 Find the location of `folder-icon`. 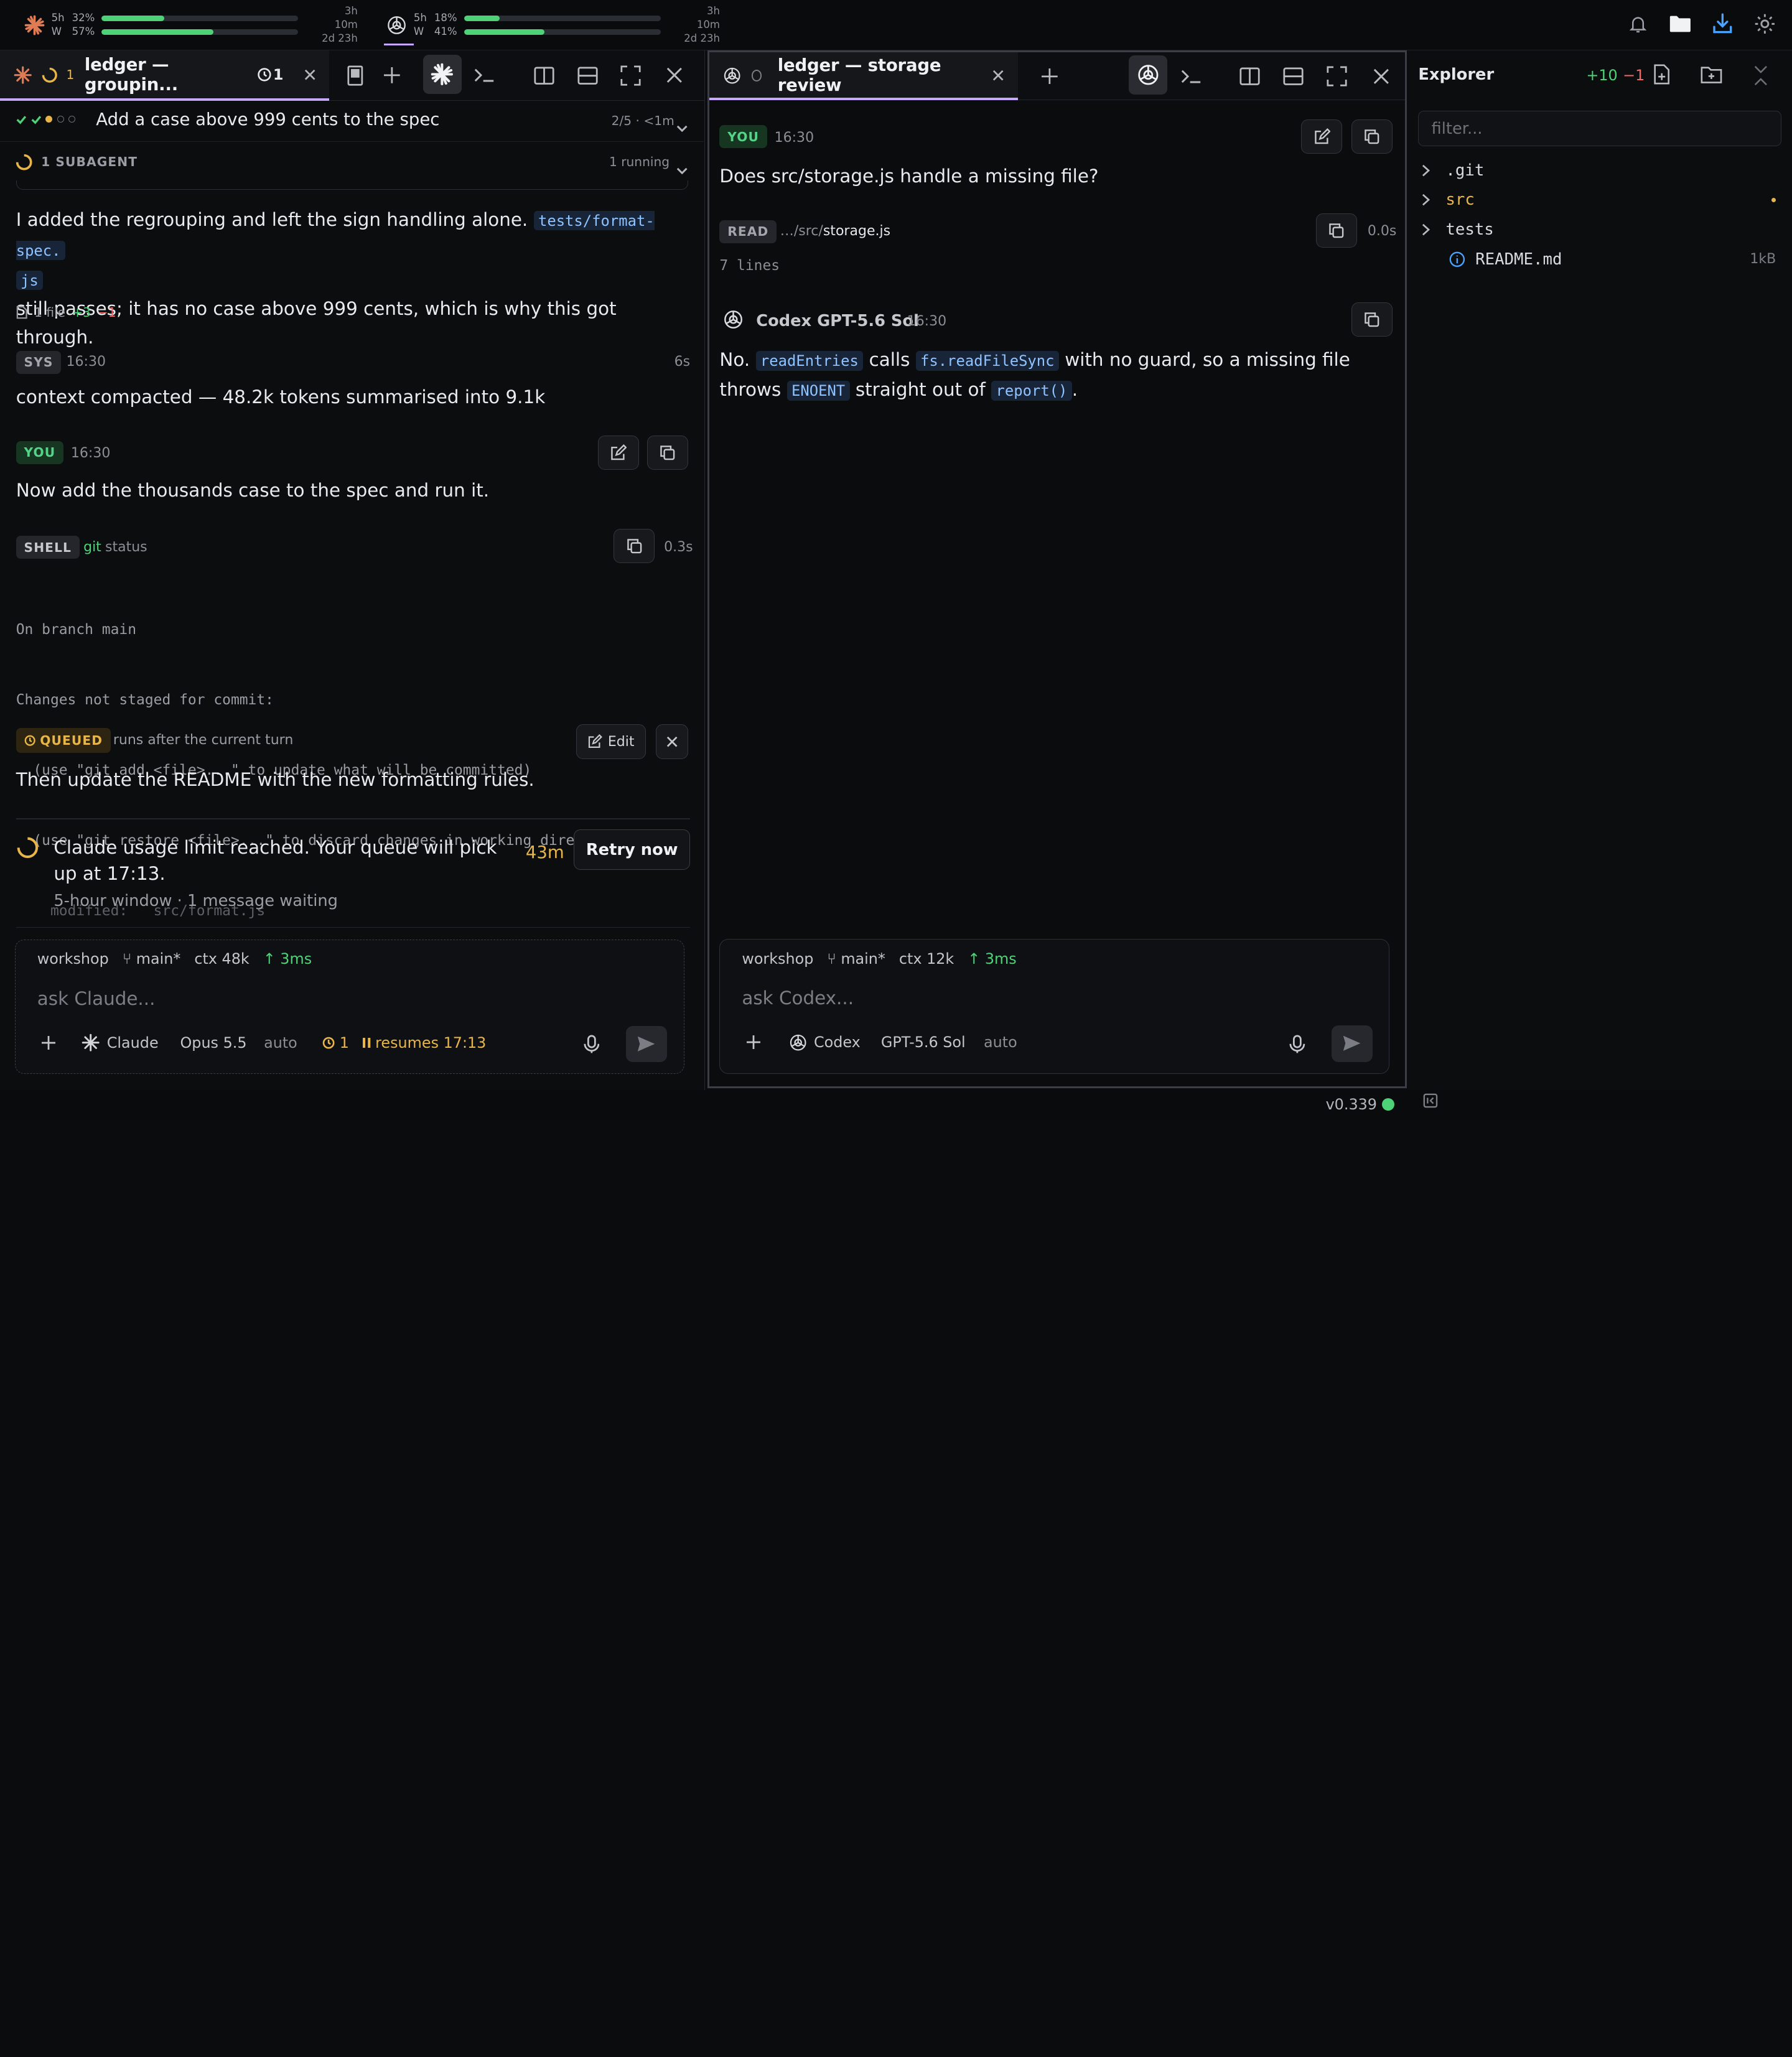

folder-icon is located at coordinates (1680, 23).